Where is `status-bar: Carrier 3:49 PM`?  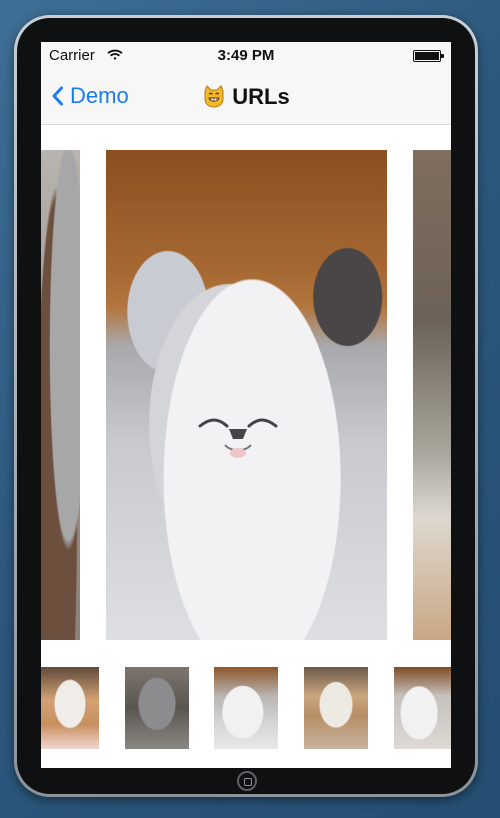
status-bar: Carrier 3:49 PM is located at coordinates (246, 55).